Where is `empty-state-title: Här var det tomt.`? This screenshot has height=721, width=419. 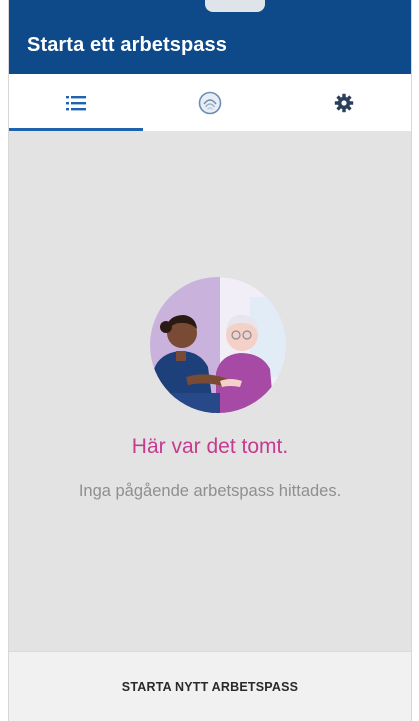 empty-state-title: Här var det tomt. is located at coordinates (210, 446).